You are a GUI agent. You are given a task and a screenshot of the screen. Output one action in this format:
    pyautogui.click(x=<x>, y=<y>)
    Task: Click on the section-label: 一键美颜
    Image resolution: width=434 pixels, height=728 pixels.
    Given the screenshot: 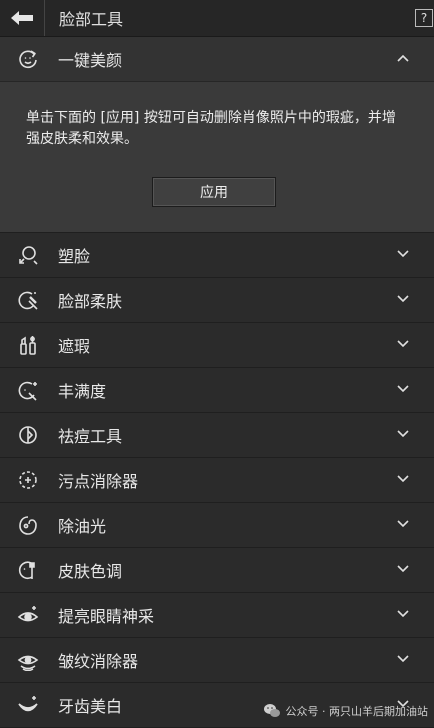 What is the action you would take?
    pyautogui.click(x=90, y=60)
    